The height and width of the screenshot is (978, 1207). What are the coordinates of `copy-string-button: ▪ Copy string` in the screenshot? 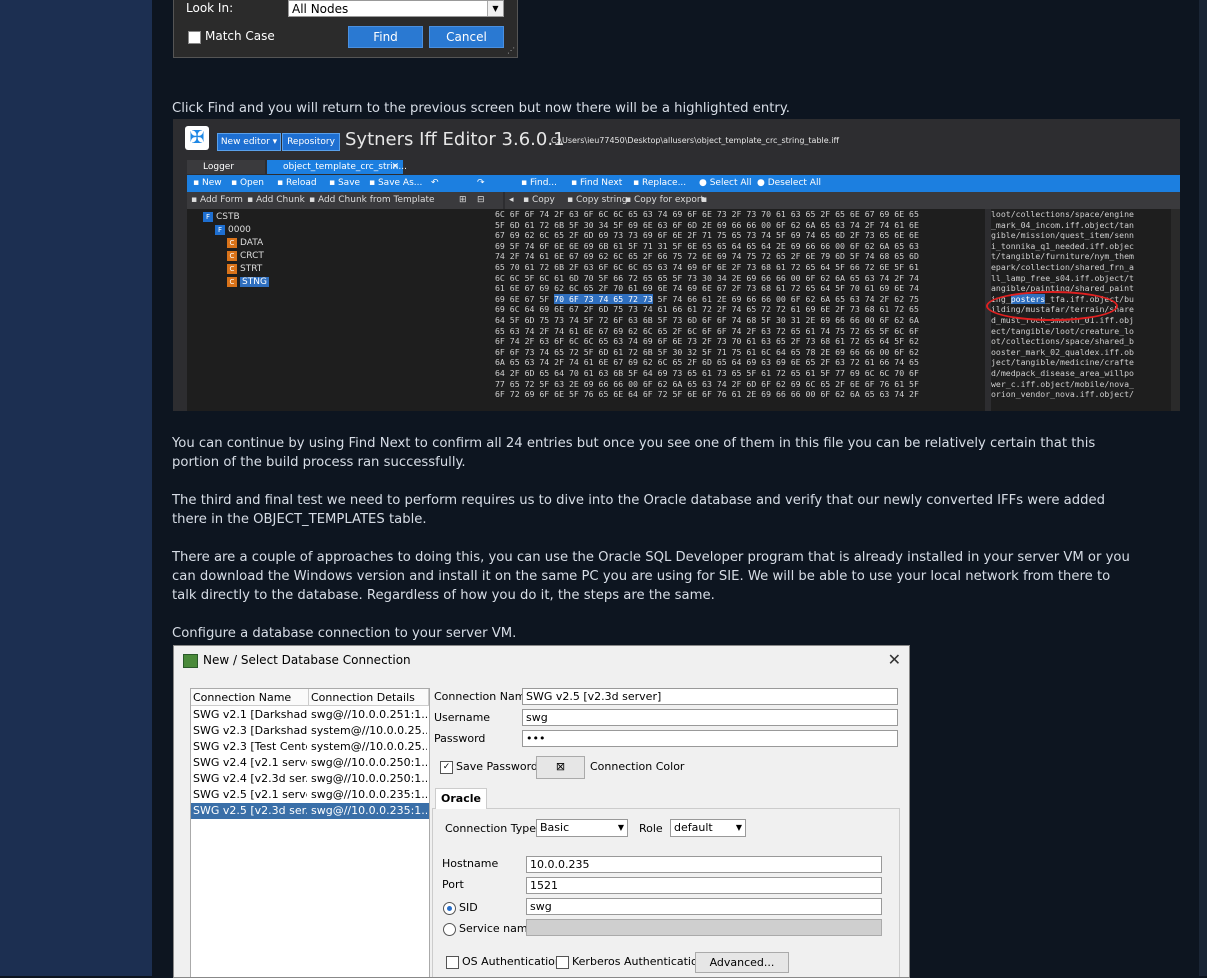 It's located at (597, 200).